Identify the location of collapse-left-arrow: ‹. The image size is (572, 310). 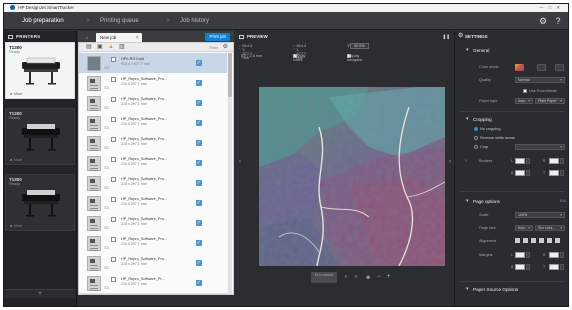
(240, 162).